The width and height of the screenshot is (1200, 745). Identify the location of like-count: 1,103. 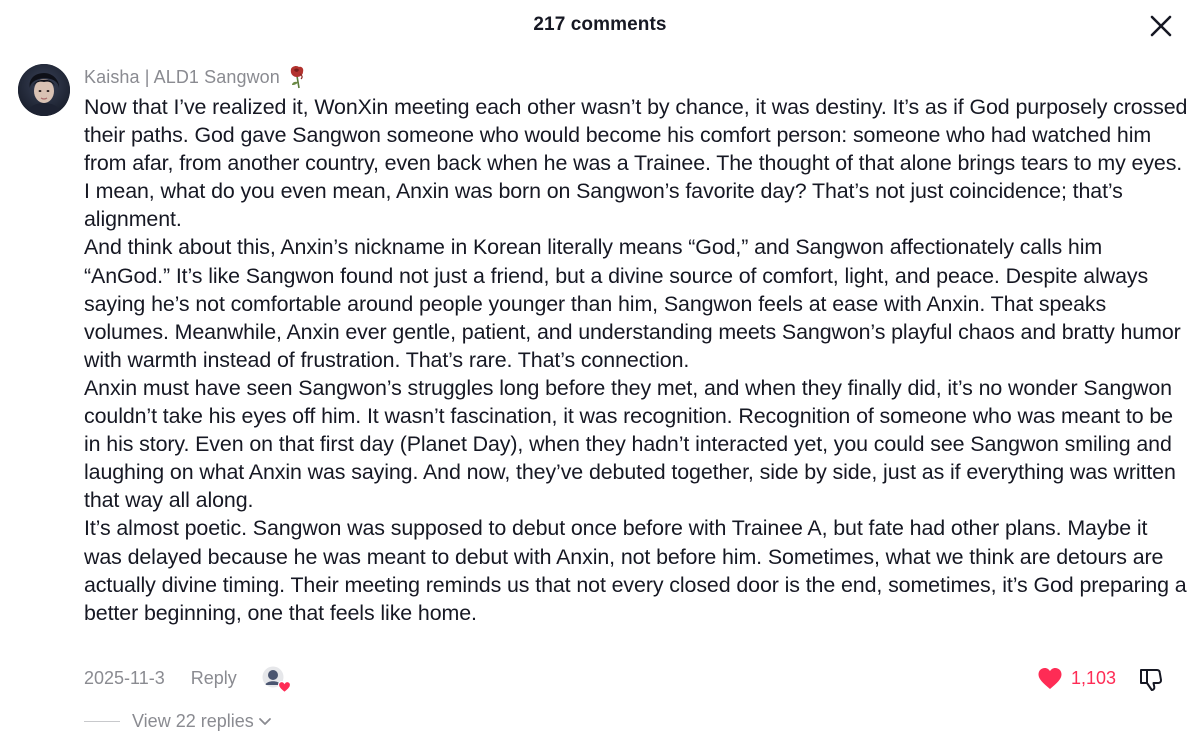
(1093, 677).